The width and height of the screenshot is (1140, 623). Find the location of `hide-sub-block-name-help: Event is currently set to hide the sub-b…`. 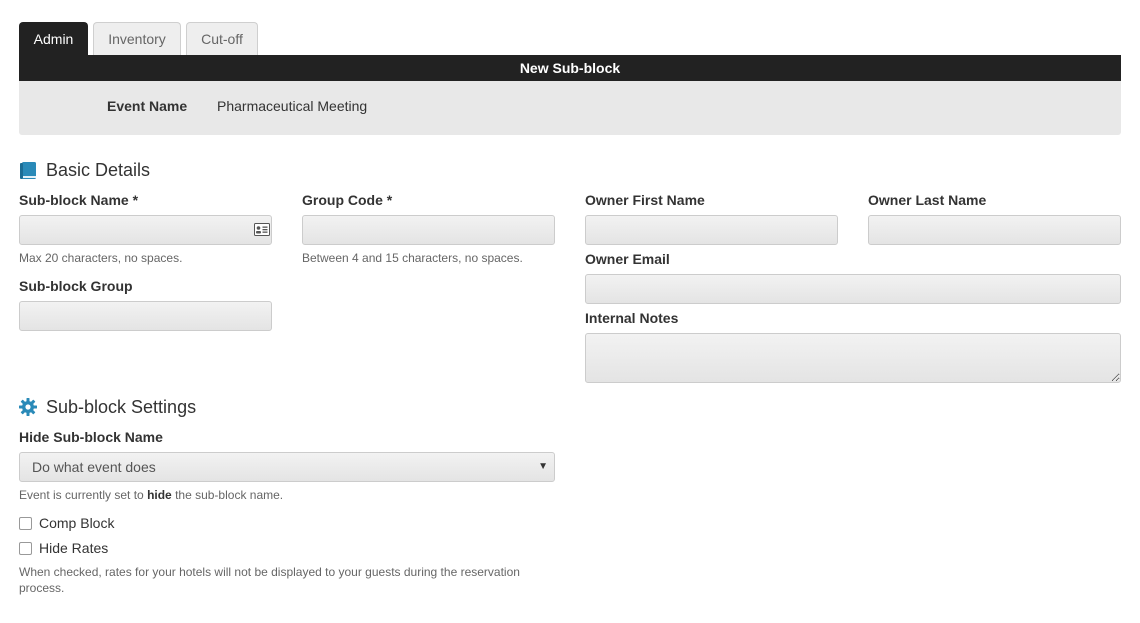

hide-sub-block-name-help: Event is currently set to hide the sub-b… is located at coordinates (151, 495).